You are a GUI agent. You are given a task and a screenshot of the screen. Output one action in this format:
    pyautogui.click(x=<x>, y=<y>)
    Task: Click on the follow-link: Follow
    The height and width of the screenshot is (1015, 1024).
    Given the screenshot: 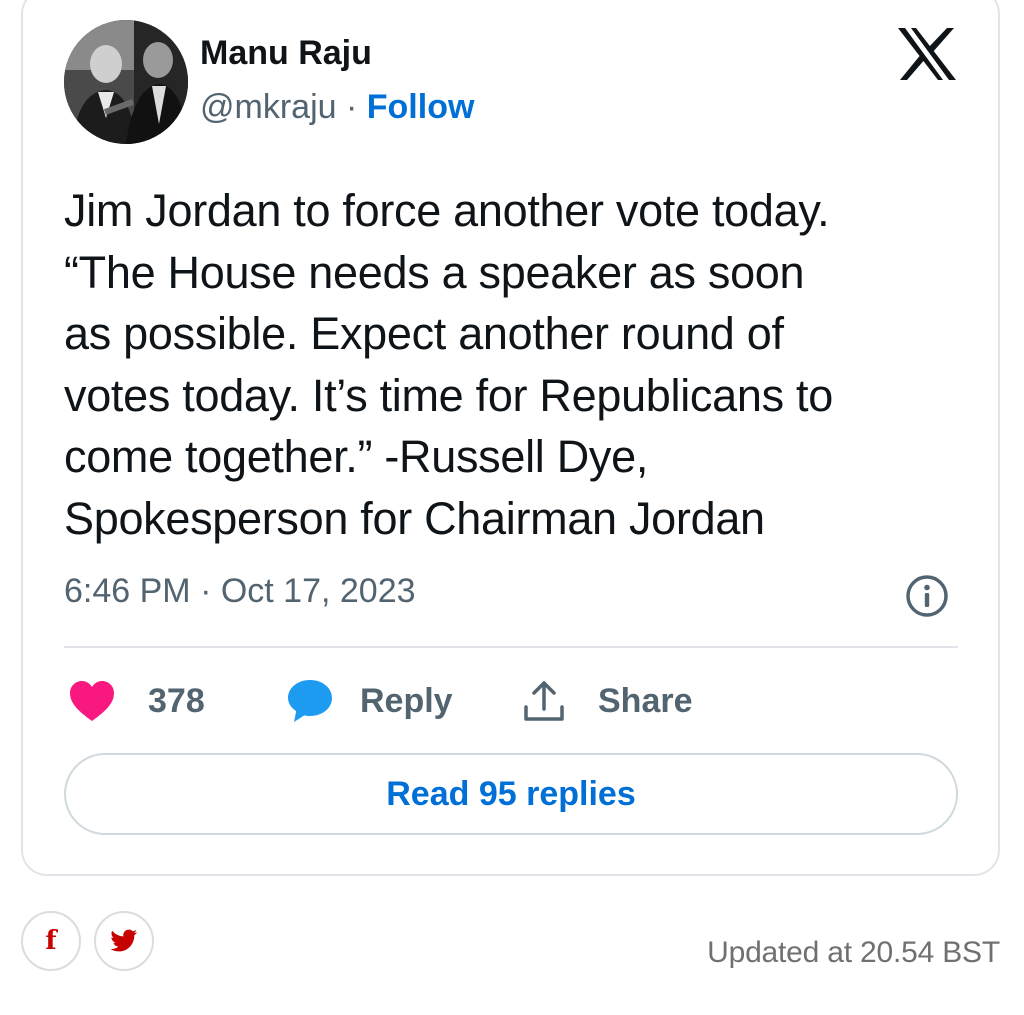 What is the action you would take?
    pyautogui.click(x=421, y=107)
    